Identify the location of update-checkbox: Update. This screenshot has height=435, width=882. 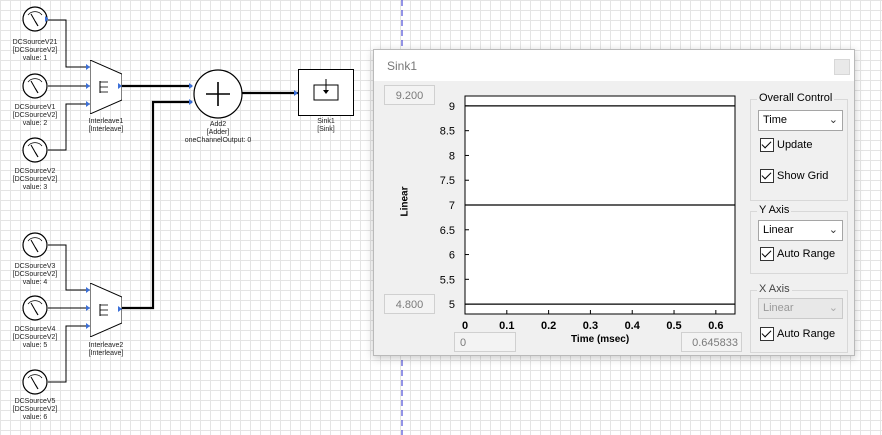
(795, 145).